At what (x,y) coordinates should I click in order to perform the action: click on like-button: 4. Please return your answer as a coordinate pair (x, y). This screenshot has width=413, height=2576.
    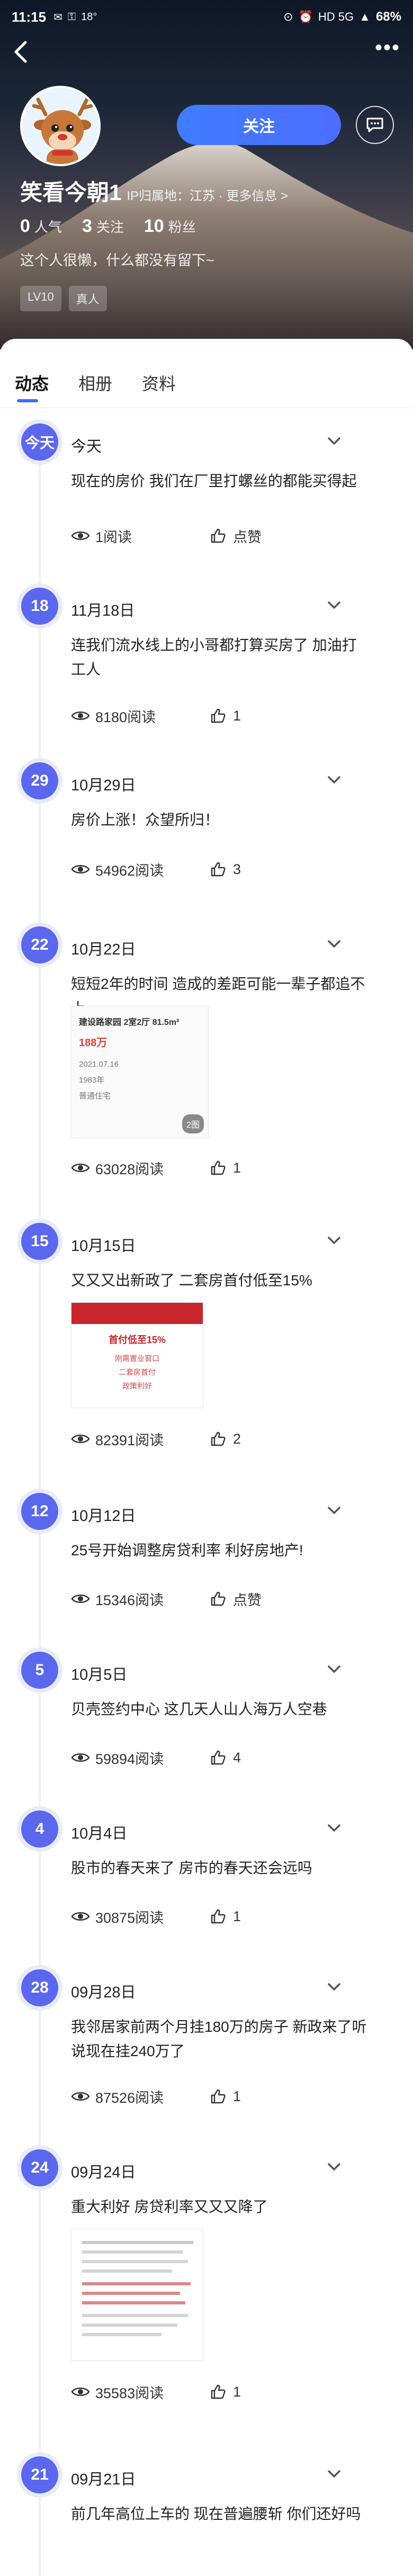
    Looking at the image, I should click on (225, 1758).